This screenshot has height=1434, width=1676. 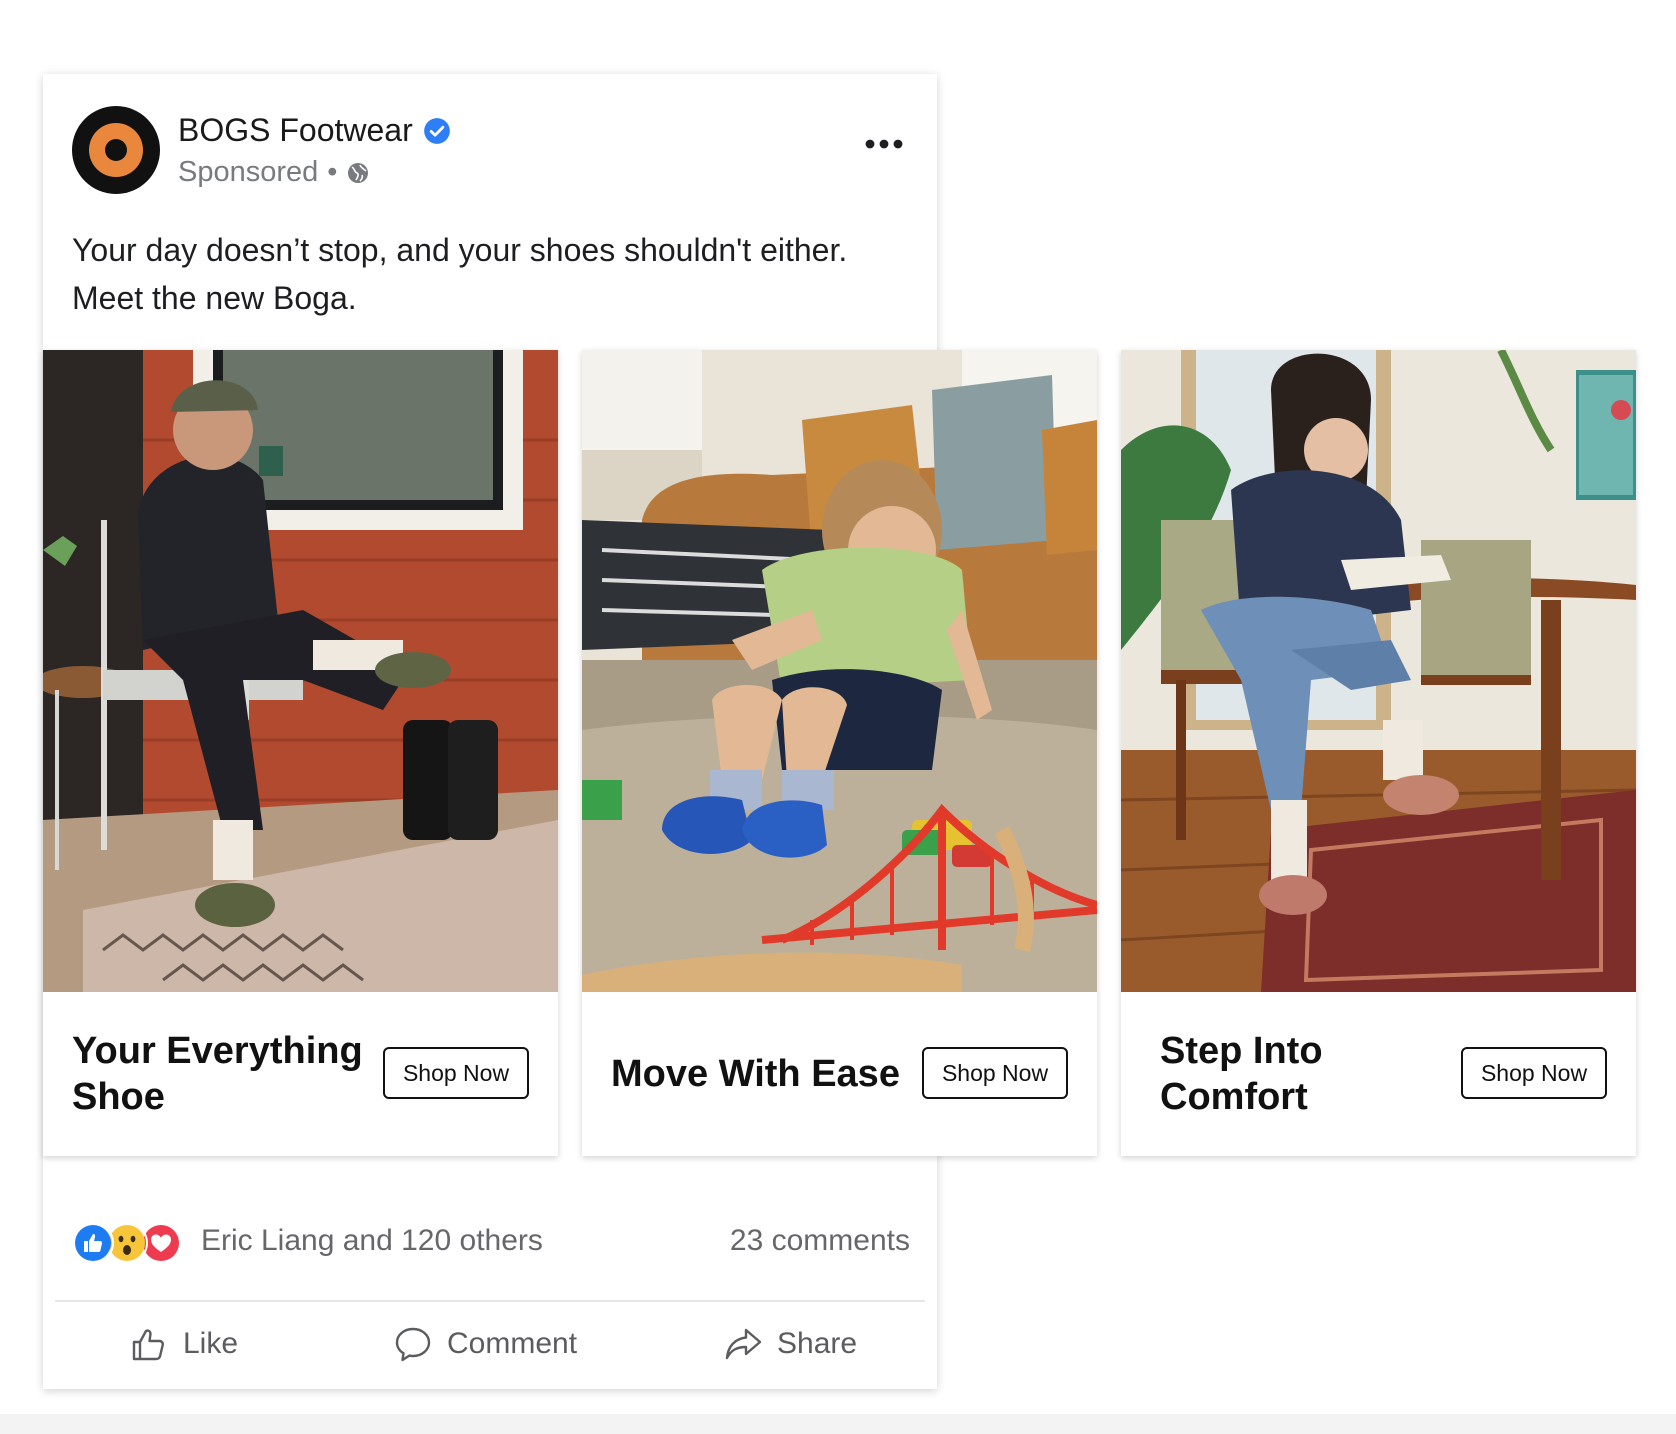 I want to click on reaction-icons, so click(x=127, y=1243).